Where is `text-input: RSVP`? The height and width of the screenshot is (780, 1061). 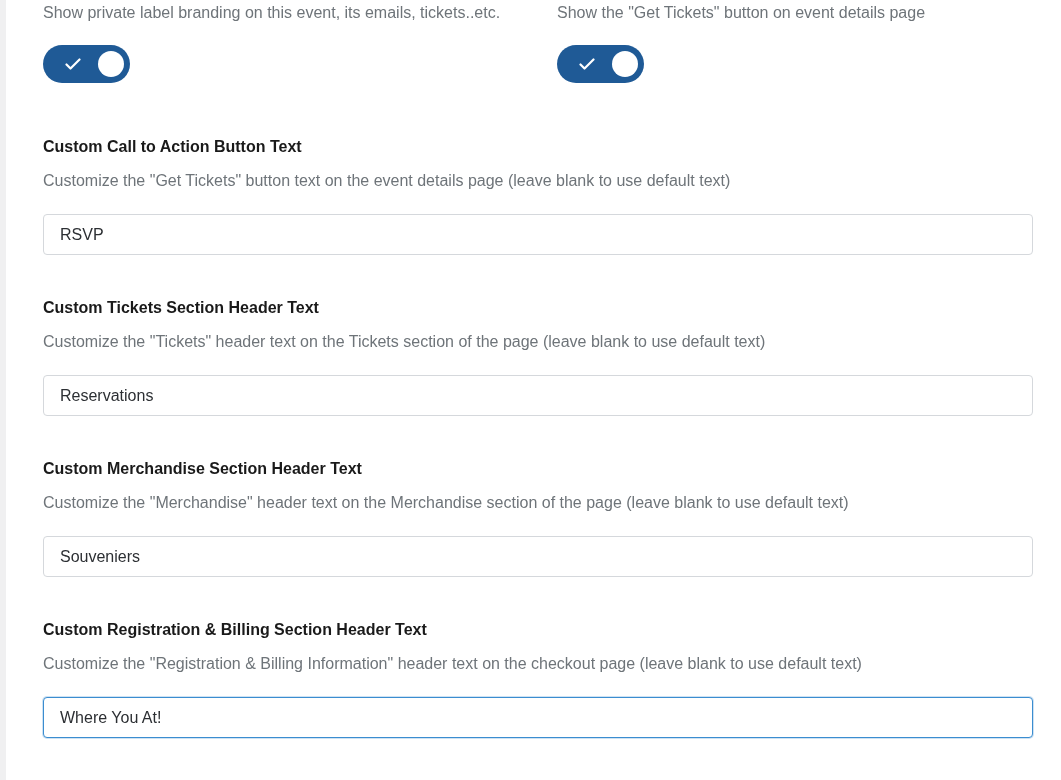 text-input: RSVP is located at coordinates (538, 234).